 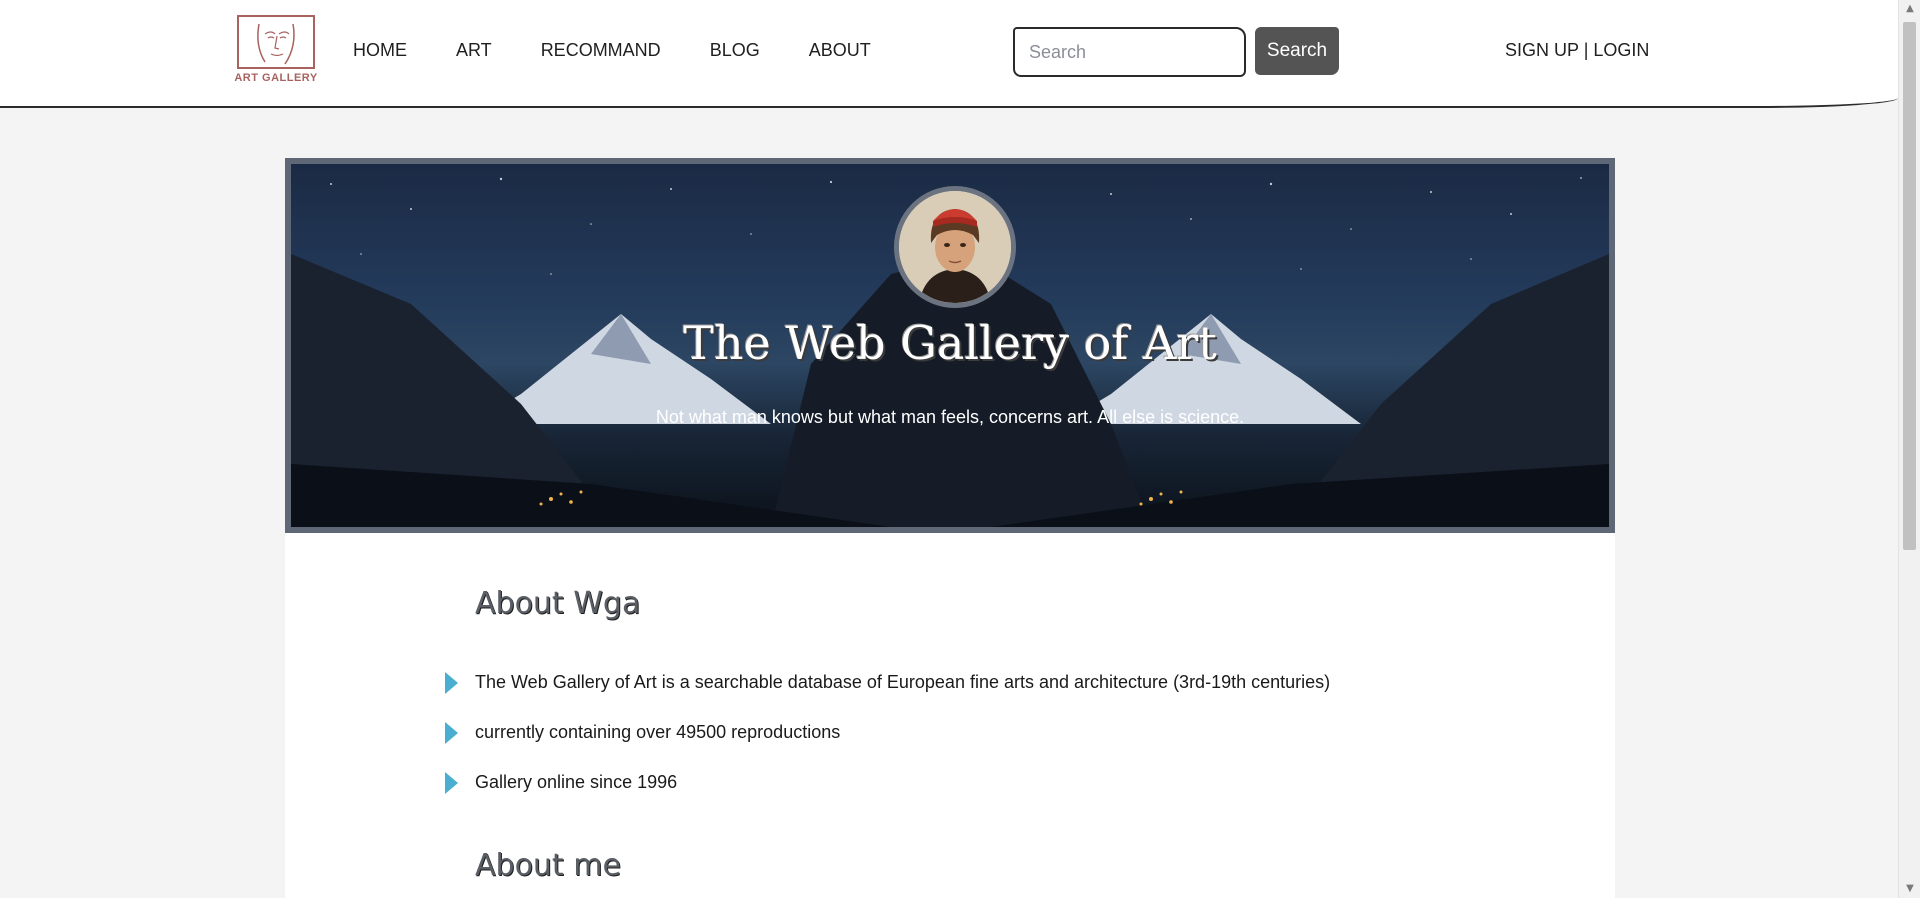 I want to click on auth-links: SIGN UP | LOGIN, so click(x=1577, y=50).